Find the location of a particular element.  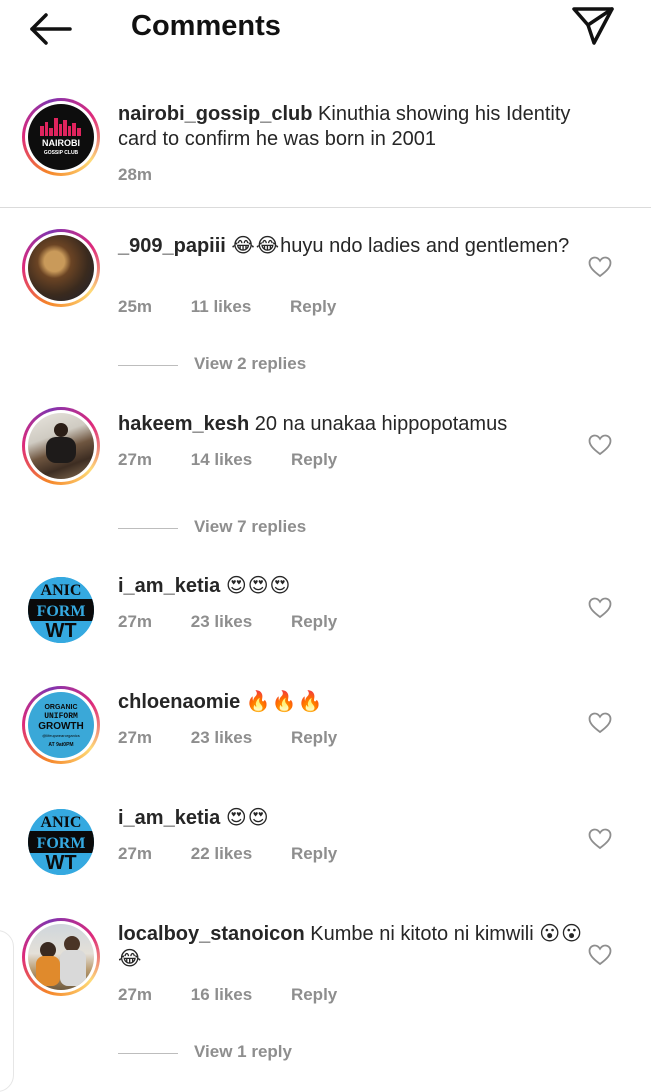

comment-text: chloenaomie 🔥🔥🔥 is located at coordinates (353, 702).